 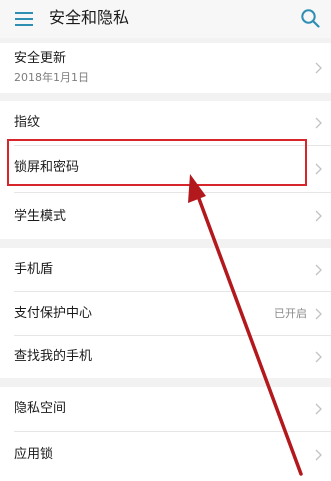 What do you see at coordinates (165, 357) in the screenshot?
I see `find-my-phone-row: 查找我的手机` at bounding box center [165, 357].